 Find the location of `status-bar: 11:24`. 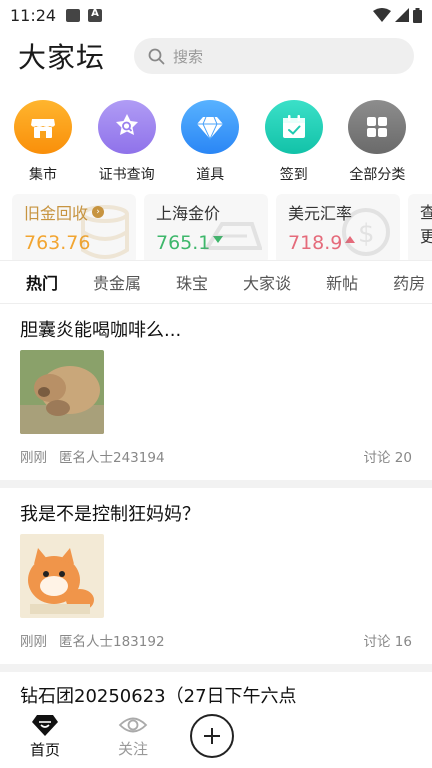

status-bar: 11:24 is located at coordinates (216, 15).